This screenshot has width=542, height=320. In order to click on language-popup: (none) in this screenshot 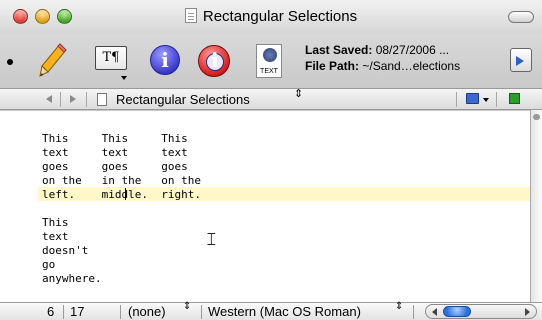, I will do `click(147, 311)`.